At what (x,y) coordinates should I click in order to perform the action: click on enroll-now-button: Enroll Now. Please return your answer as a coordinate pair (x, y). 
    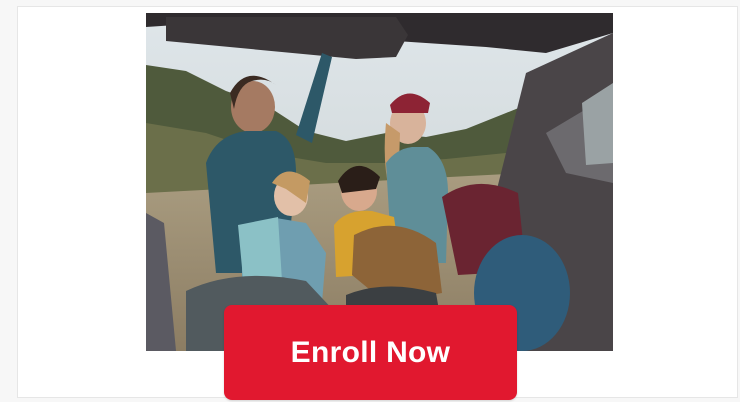
    Looking at the image, I should click on (370, 352).